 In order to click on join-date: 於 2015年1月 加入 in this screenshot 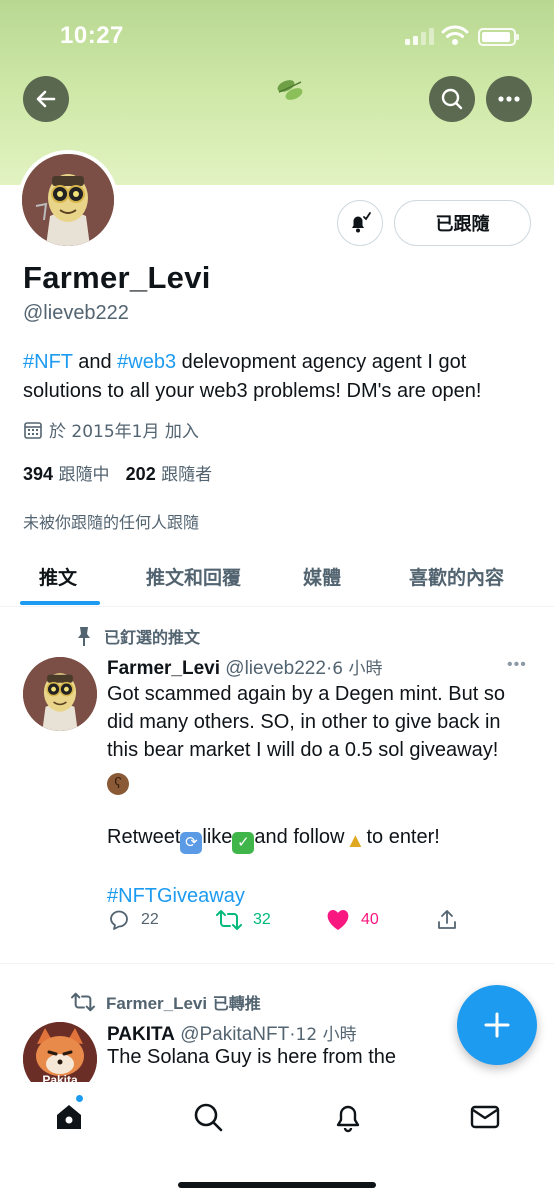, I will do `click(111, 429)`.